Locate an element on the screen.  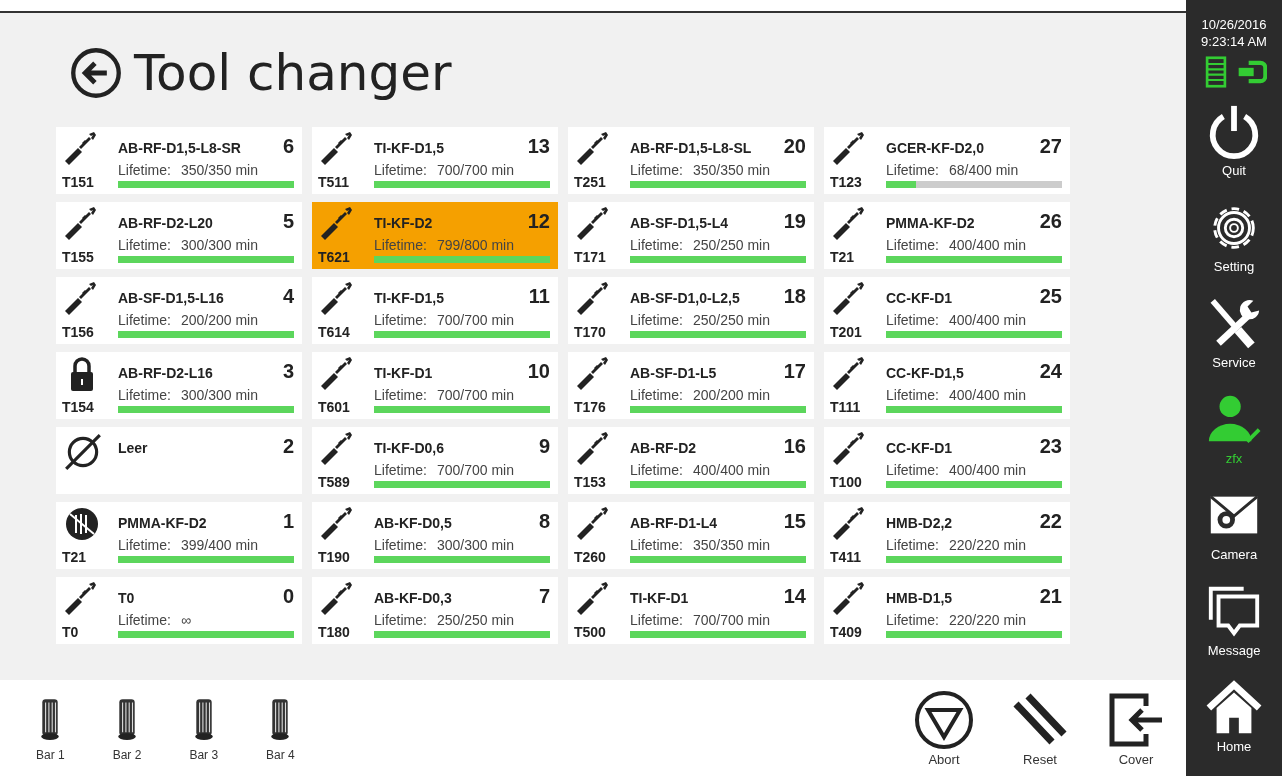
tool-number: T154 is located at coordinates (78, 407).